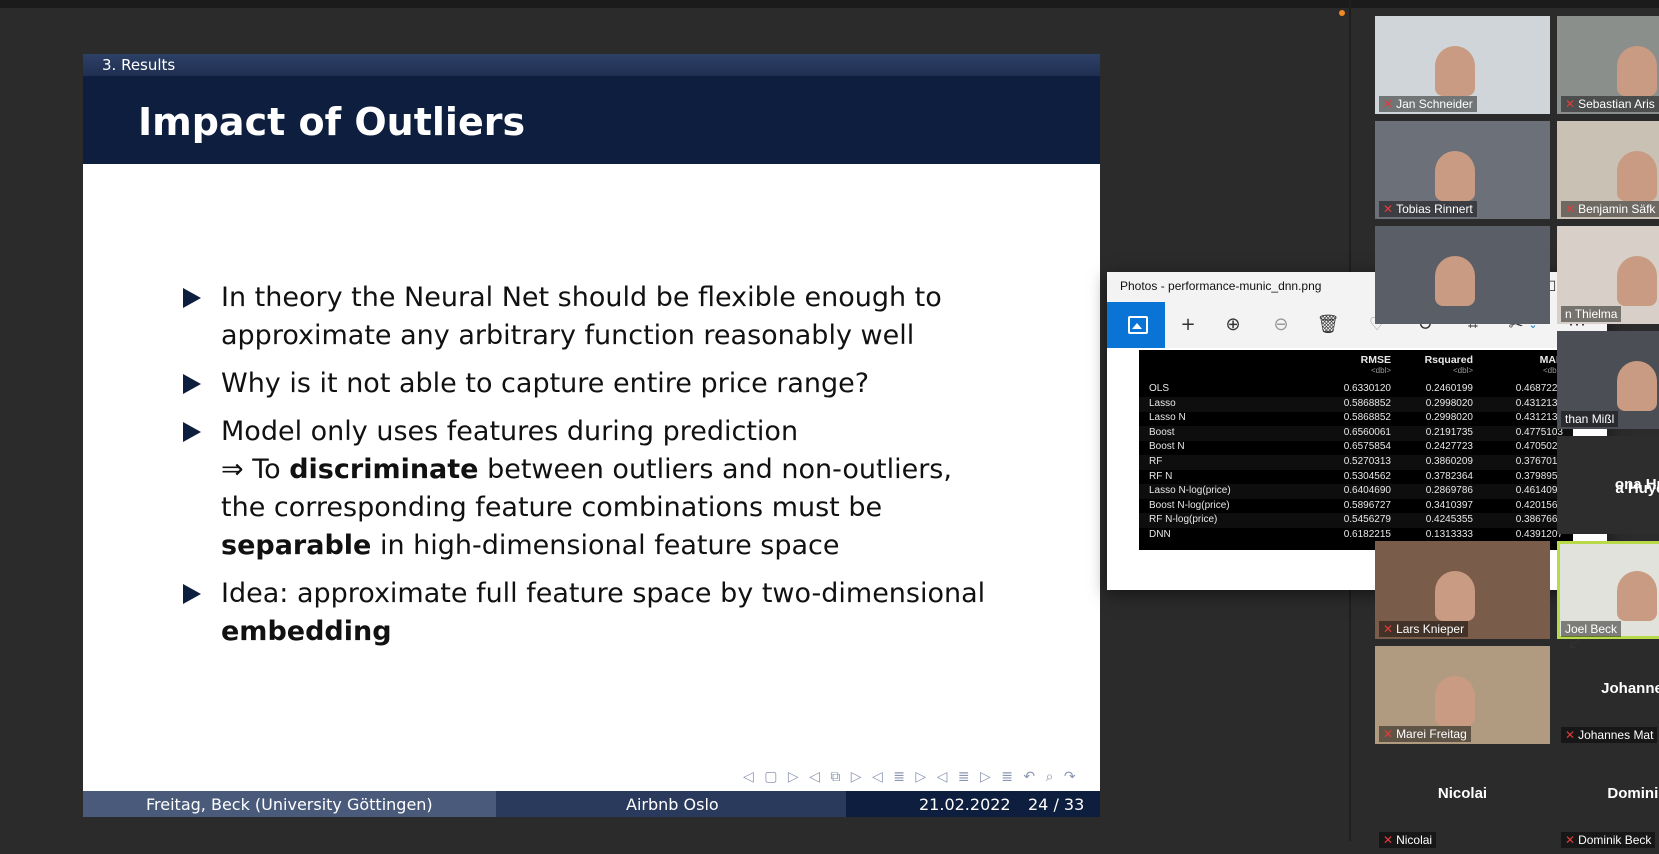  What do you see at coordinates (1183, 520) in the screenshot?
I see `table-cell-model: RF N-log(price)` at bounding box center [1183, 520].